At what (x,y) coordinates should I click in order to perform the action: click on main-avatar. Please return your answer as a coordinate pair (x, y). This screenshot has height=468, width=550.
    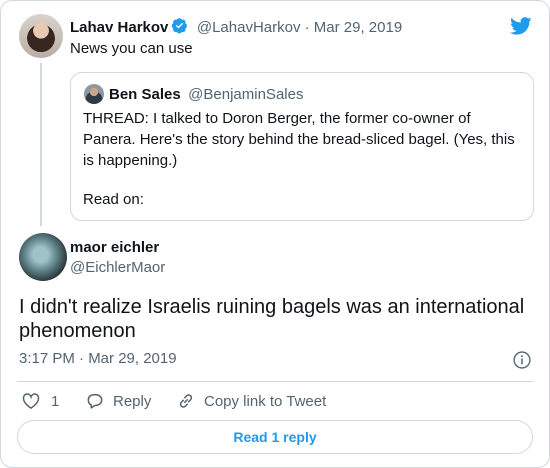
    Looking at the image, I should click on (43, 257).